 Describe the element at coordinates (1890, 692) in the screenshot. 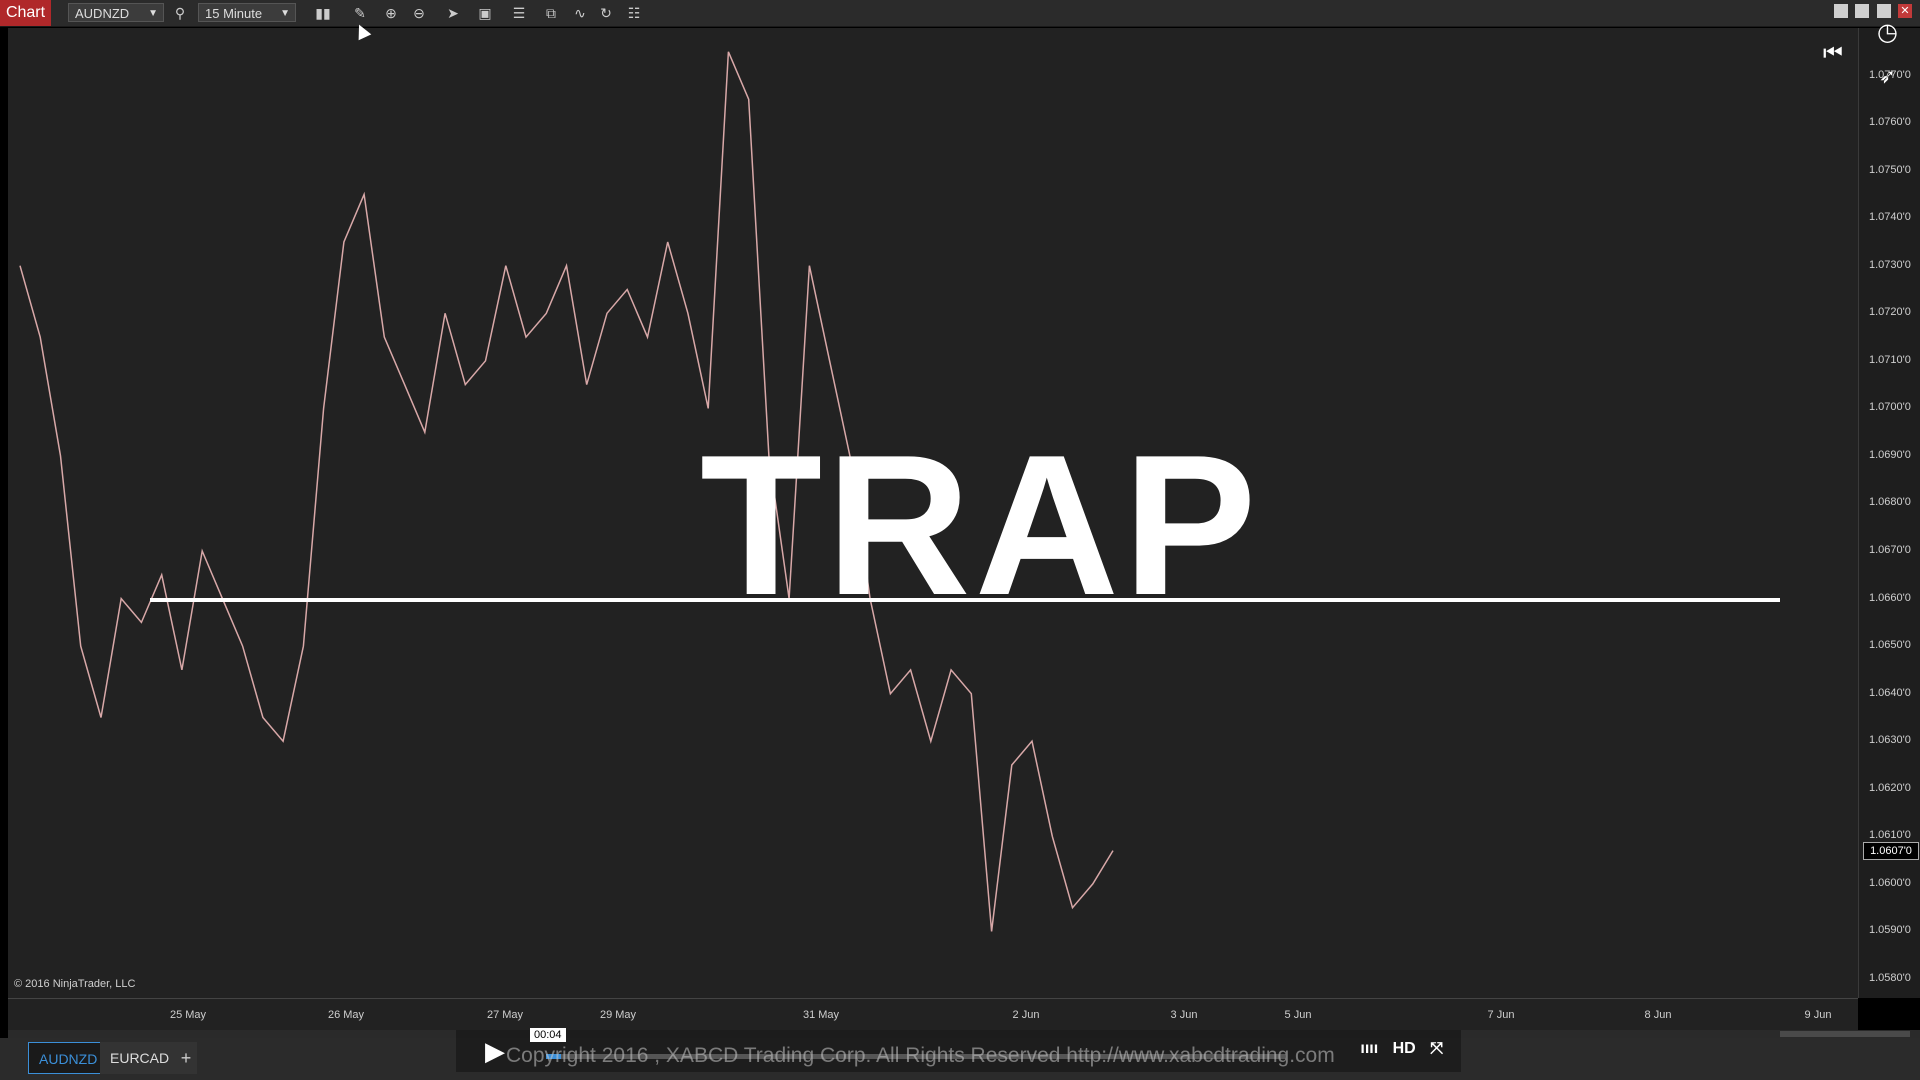

I see `price-tick: 1.0640'0` at that location.